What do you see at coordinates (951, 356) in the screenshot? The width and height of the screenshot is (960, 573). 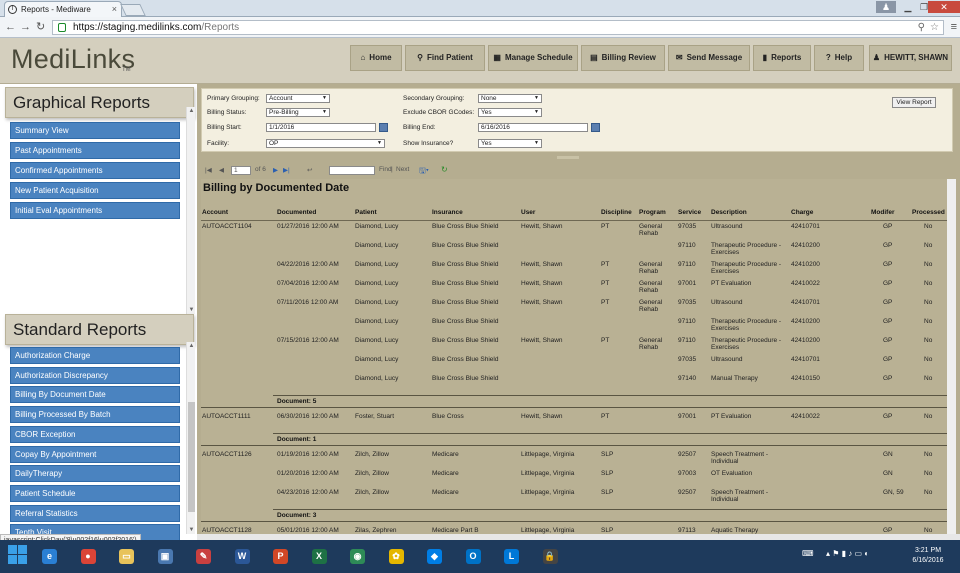 I see `report-scrollbar` at bounding box center [951, 356].